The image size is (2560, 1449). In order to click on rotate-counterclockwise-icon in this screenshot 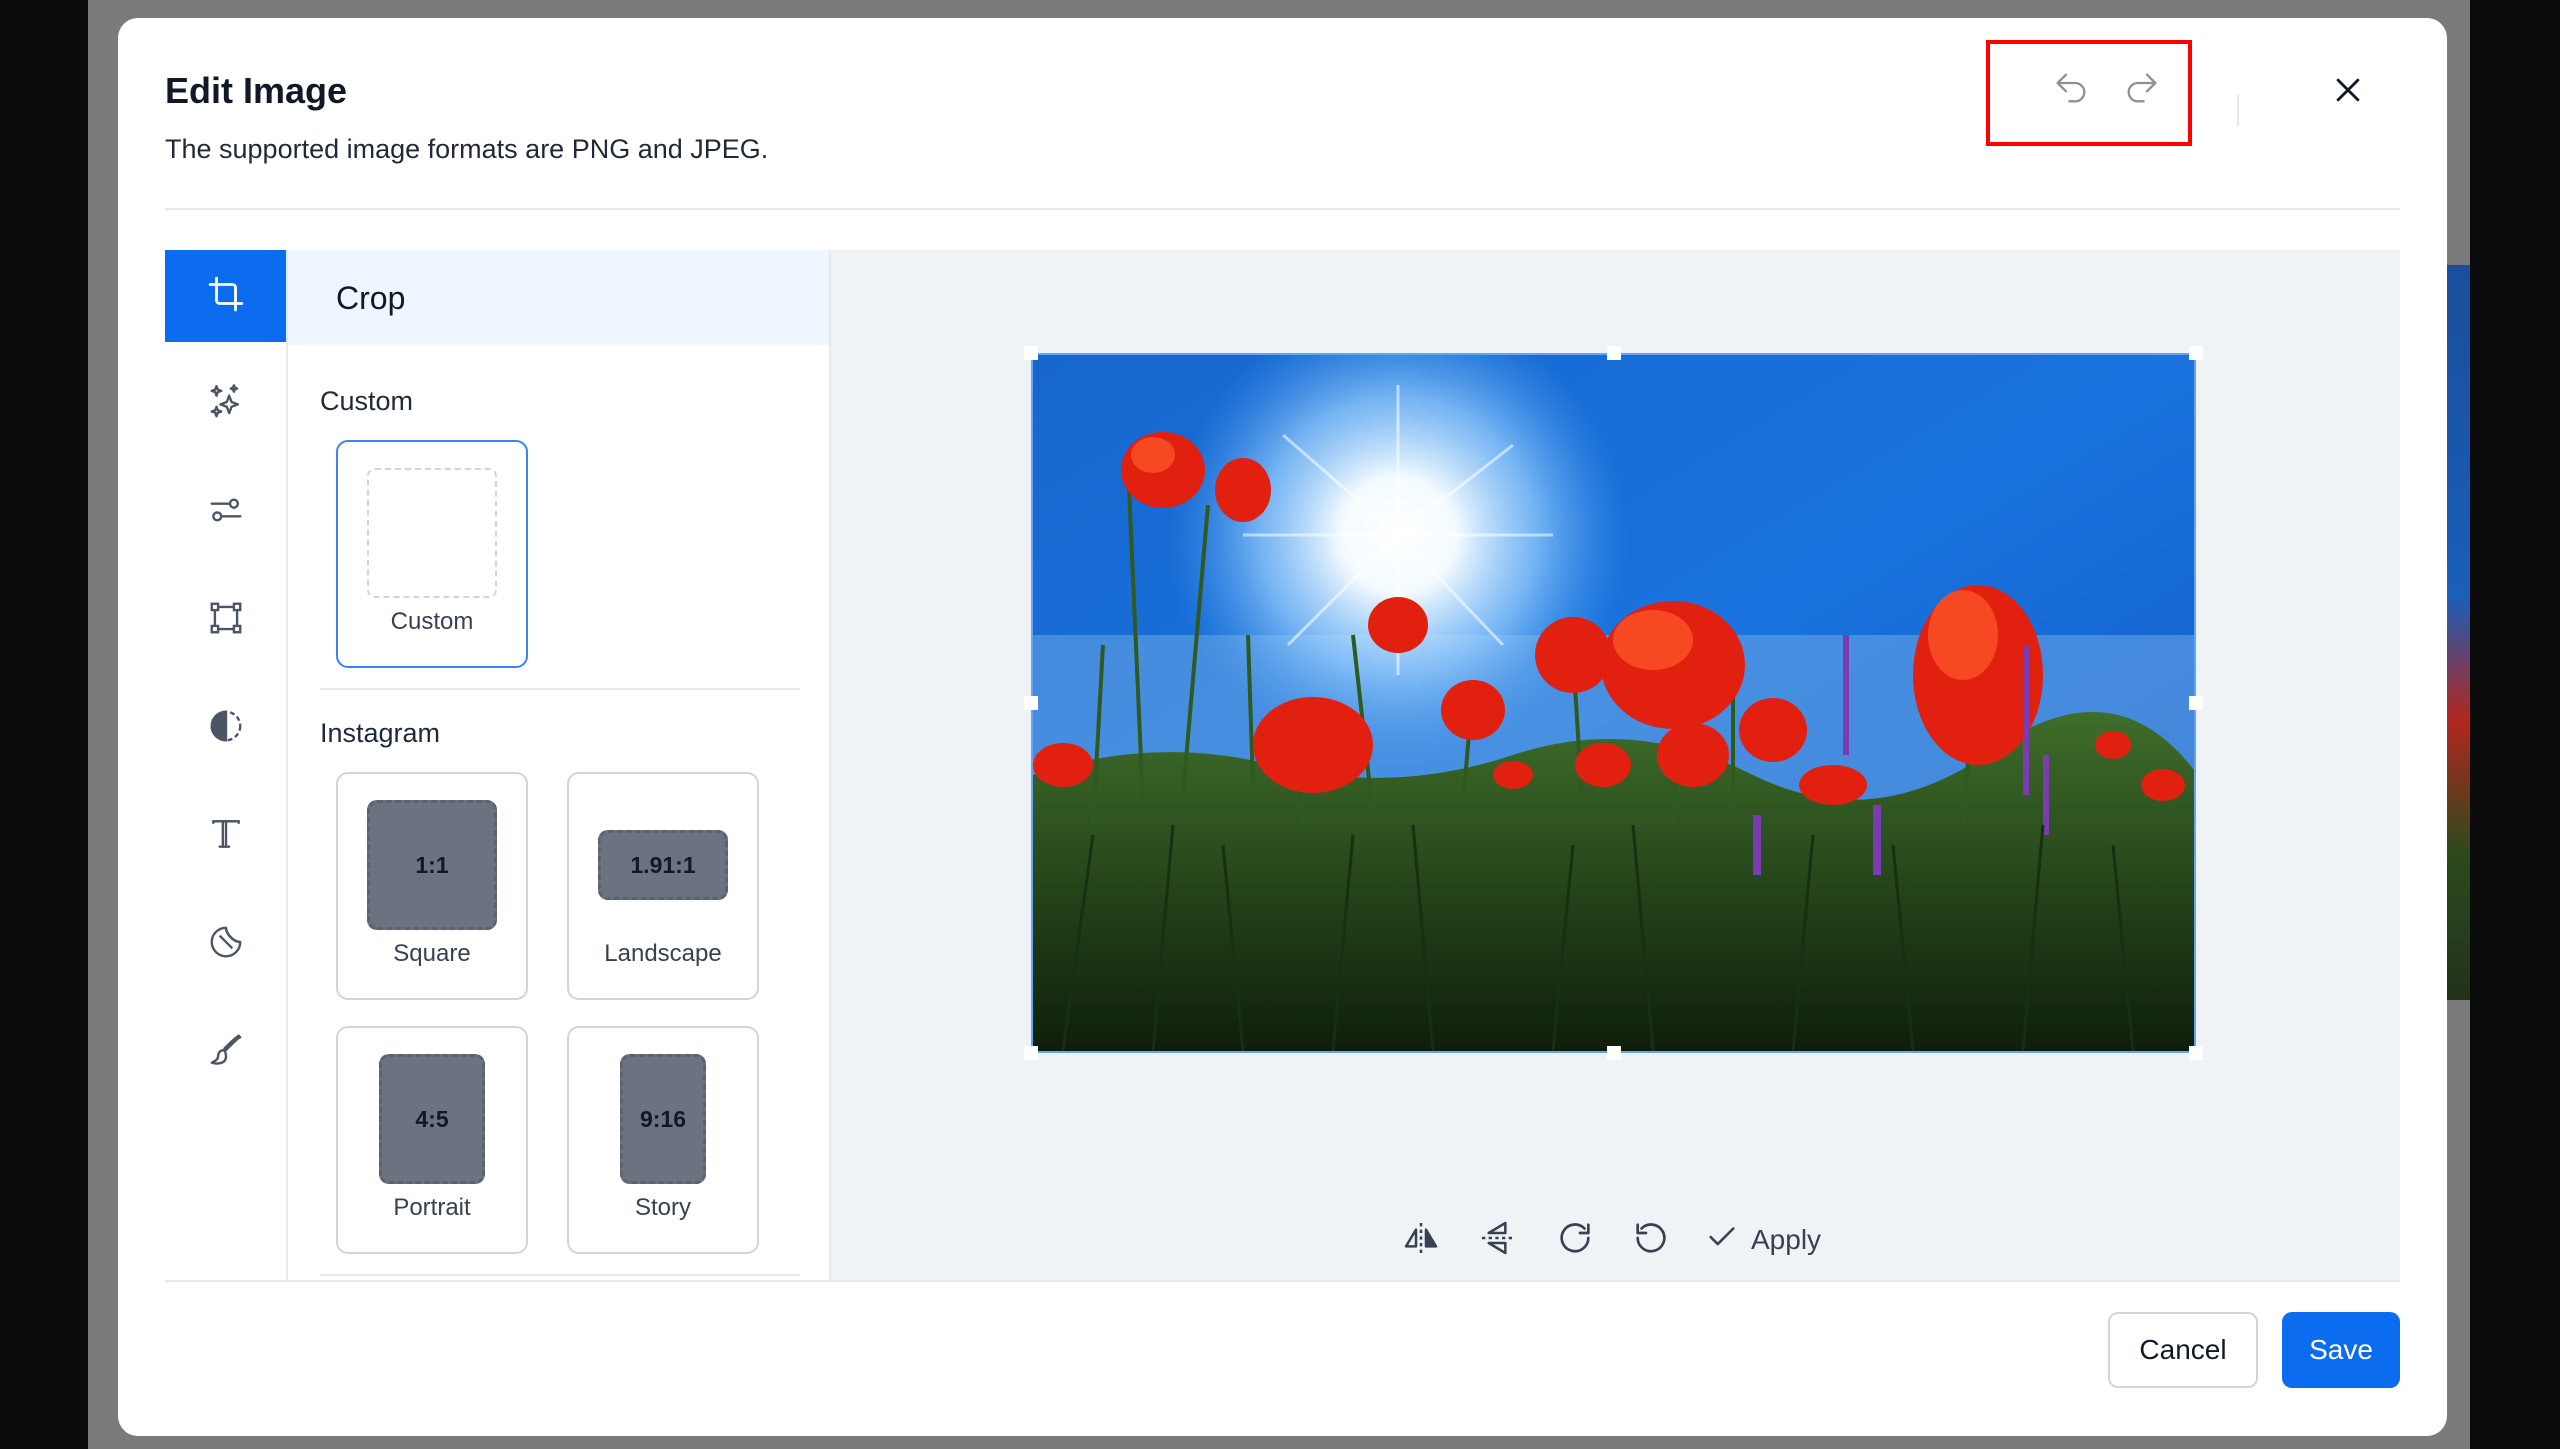, I will do `click(1651, 1240)`.